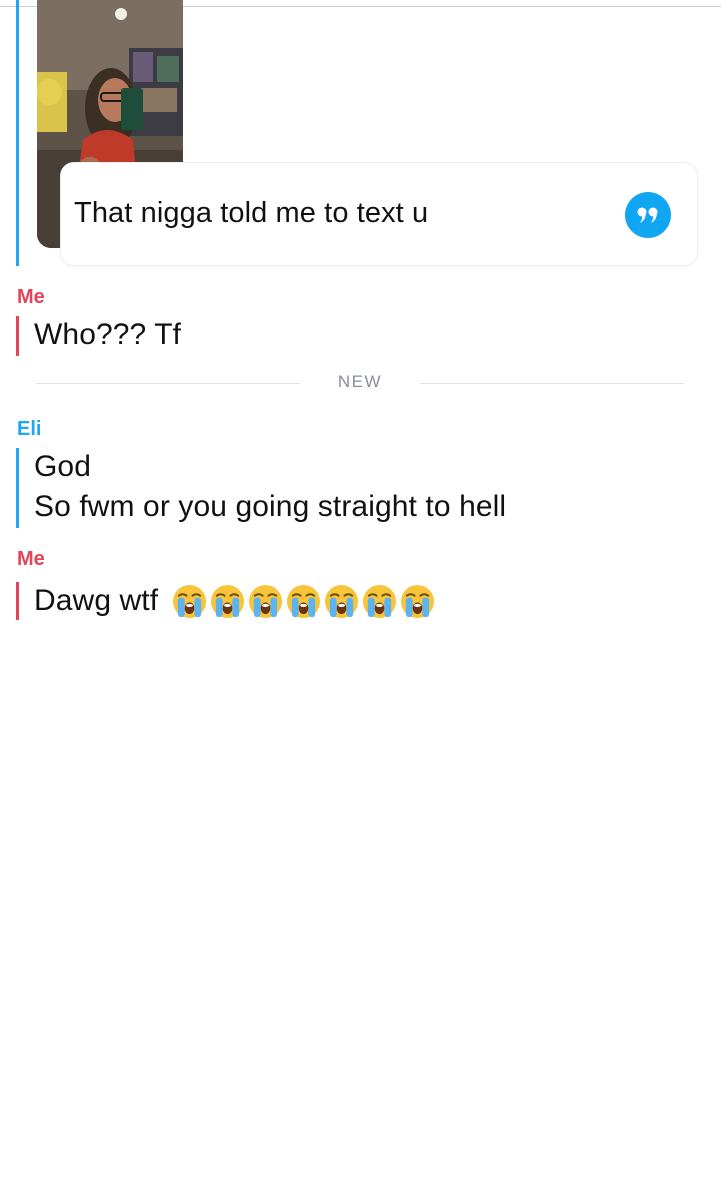 This screenshot has width=721, height=1200. What do you see at coordinates (552, 383) in the screenshot?
I see `new-divider-right` at bounding box center [552, 383].